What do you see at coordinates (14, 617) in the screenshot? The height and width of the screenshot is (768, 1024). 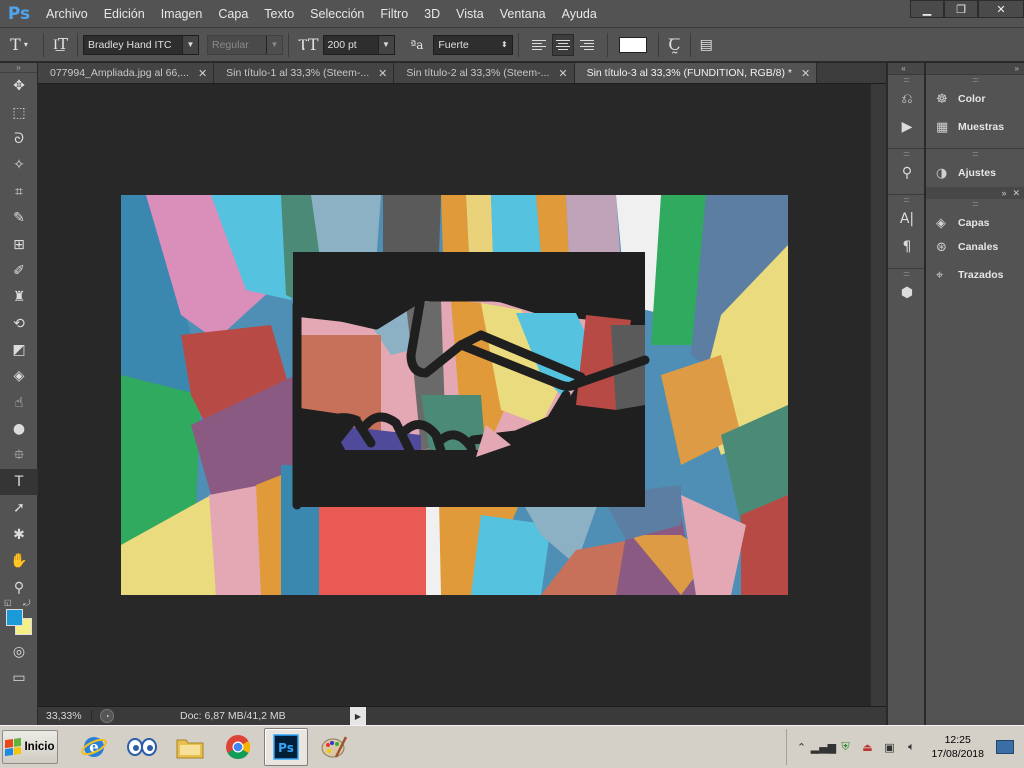 I see `foreground-color` at bounding box center [14, 617].